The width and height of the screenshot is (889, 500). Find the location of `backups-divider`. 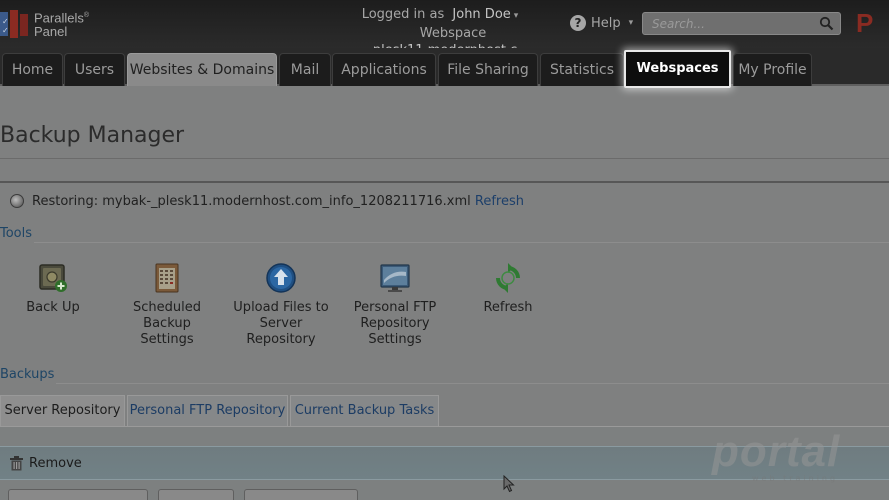

backups-divider is located at coordinates (472, 383).